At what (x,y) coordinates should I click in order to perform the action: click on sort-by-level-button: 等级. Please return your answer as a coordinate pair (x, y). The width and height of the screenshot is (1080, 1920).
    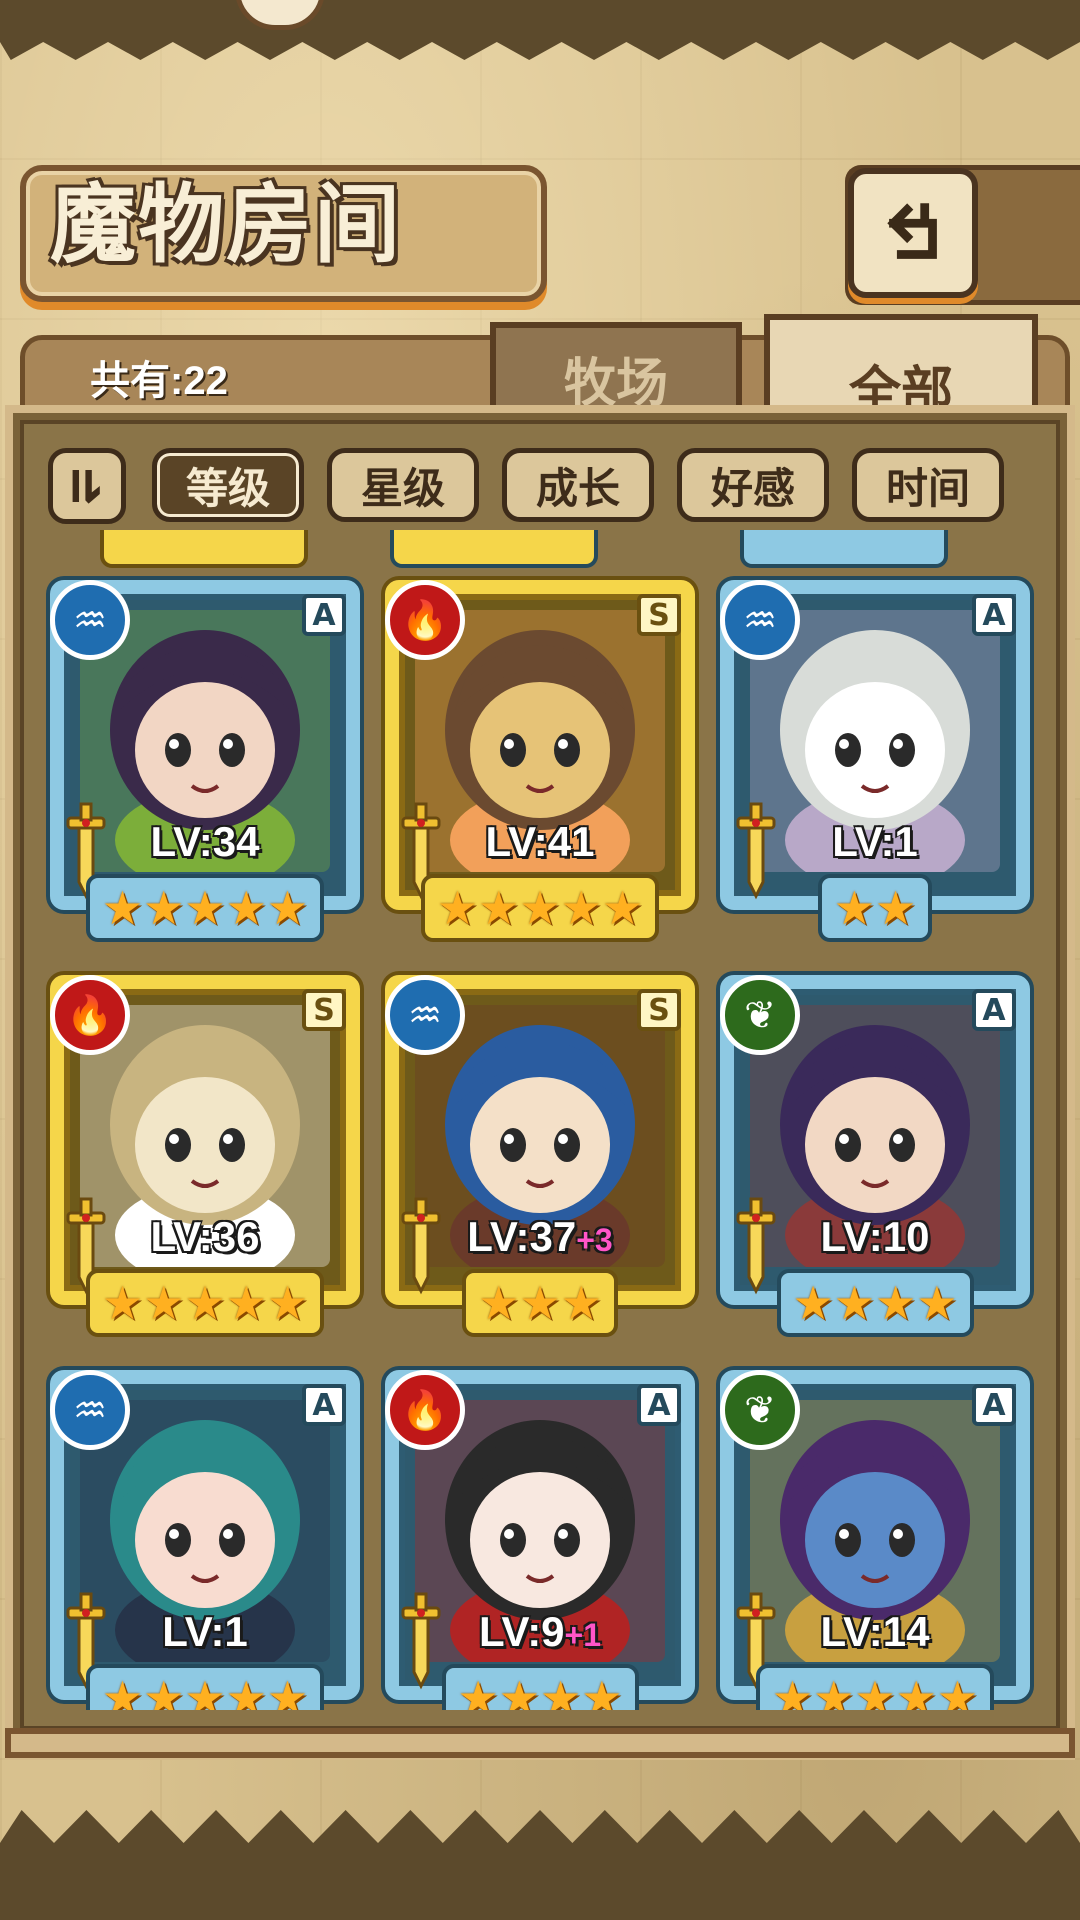
    Looking at the image, I should click on (228, 485).